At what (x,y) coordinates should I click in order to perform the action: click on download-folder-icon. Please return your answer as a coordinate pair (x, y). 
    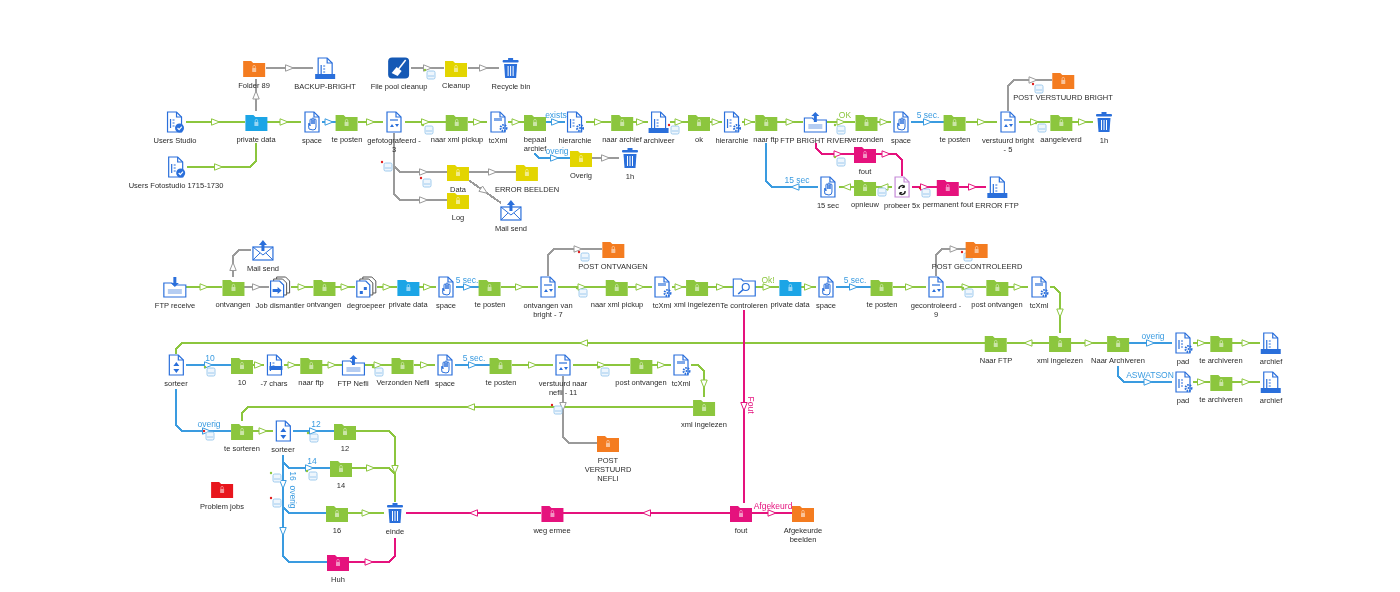
    Looking at the image, I should click on (175, 287).